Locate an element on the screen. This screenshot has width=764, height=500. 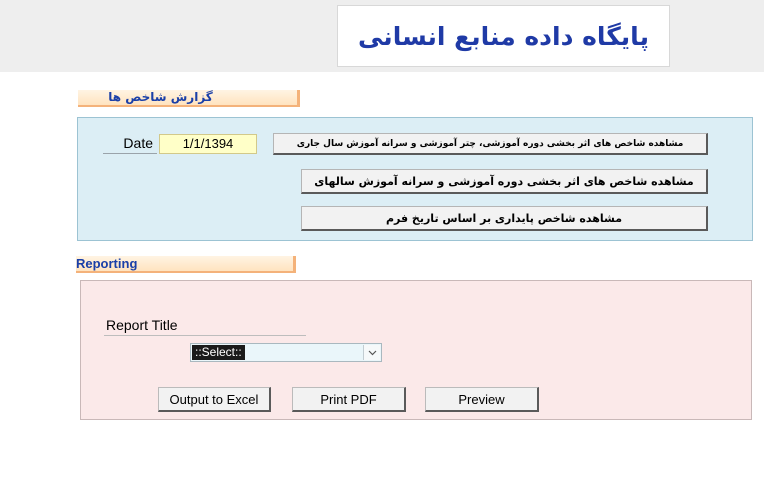
app-title-box: پایگاه داده منابع انسانی is located at coordinates (503, 36).